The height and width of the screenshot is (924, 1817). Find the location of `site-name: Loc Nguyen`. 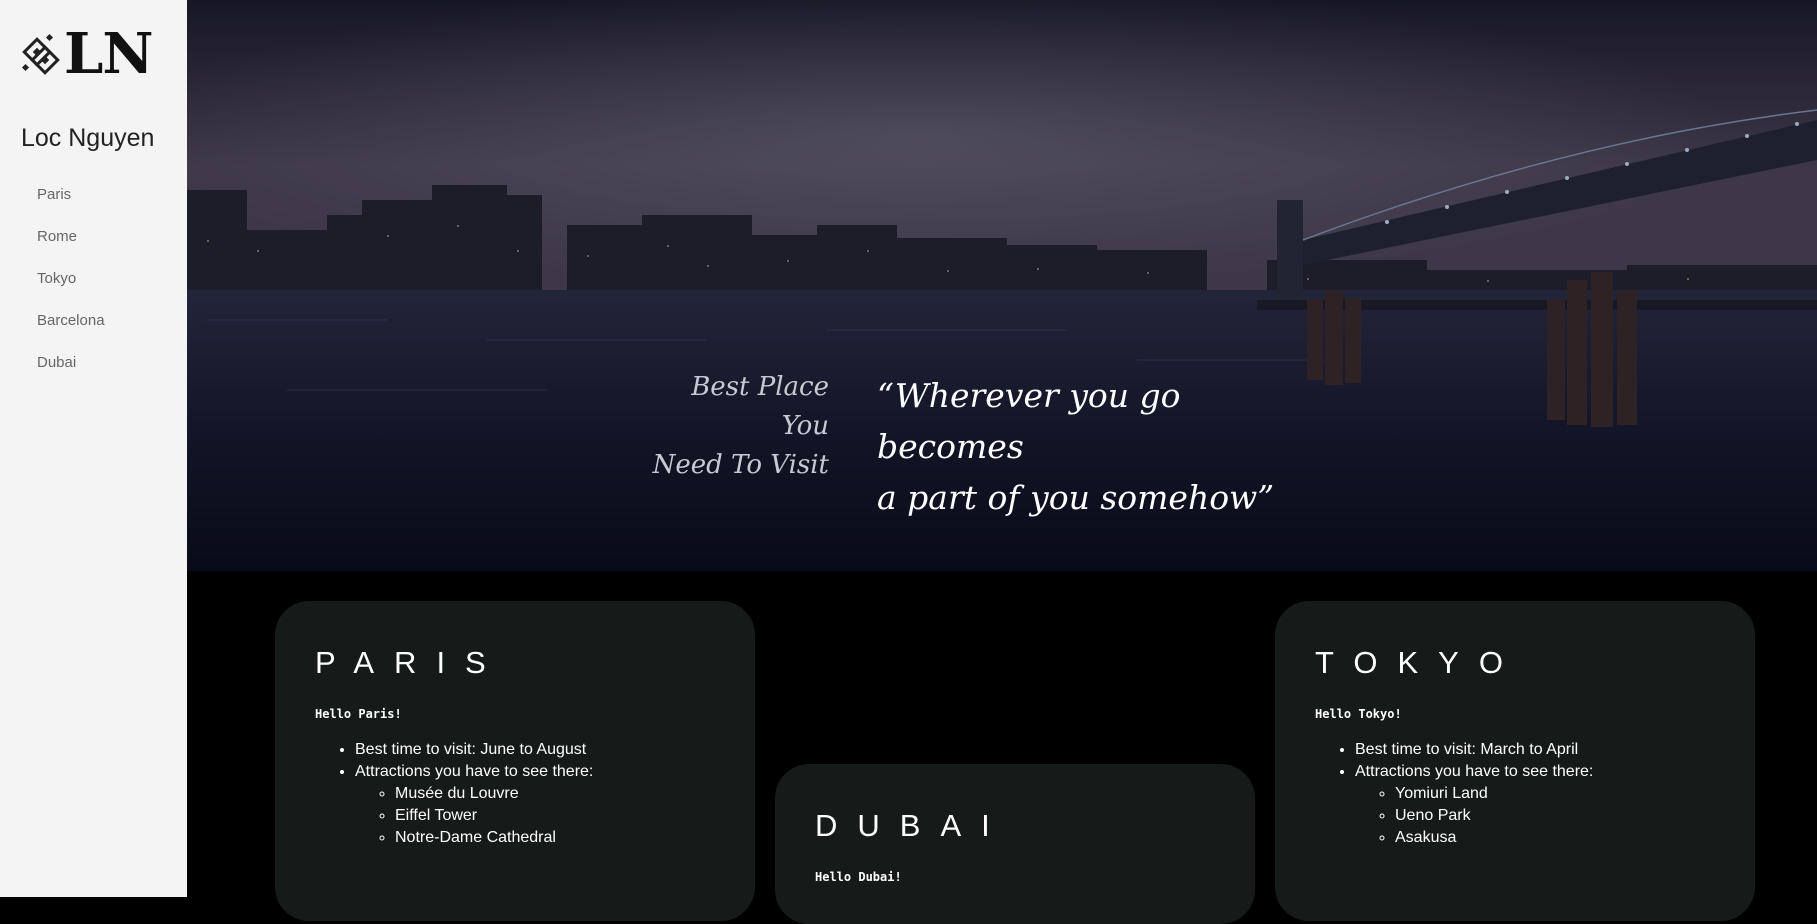

site-name: Loc Nguyen is located at coordinates (87, 138).